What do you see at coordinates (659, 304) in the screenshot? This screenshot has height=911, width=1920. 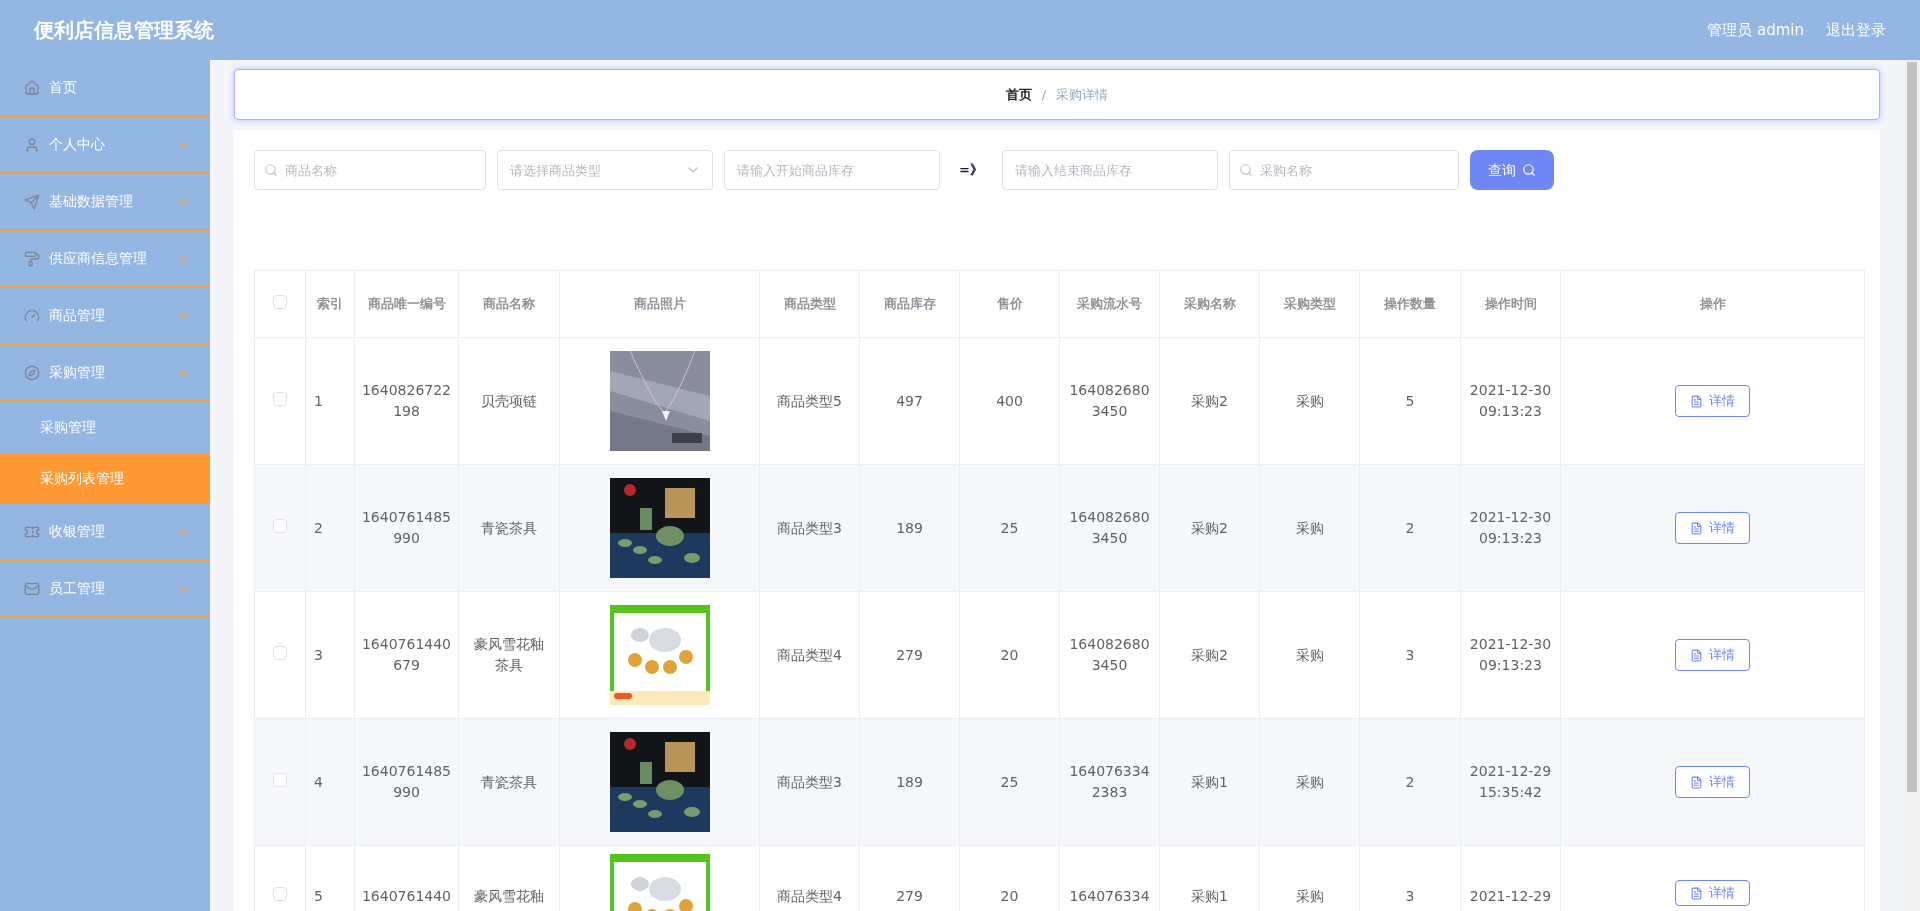 I see `column-header: 商品照片` at bounding box center [659, 304].